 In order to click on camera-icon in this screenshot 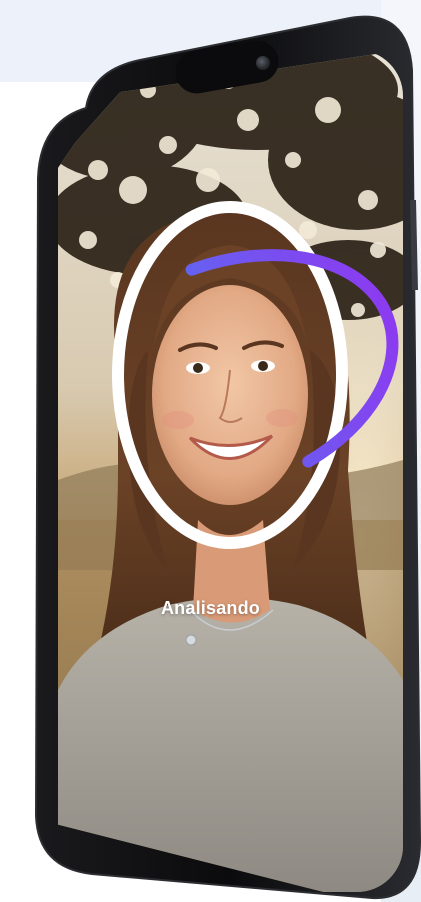, I will do `click(263, 63)`.